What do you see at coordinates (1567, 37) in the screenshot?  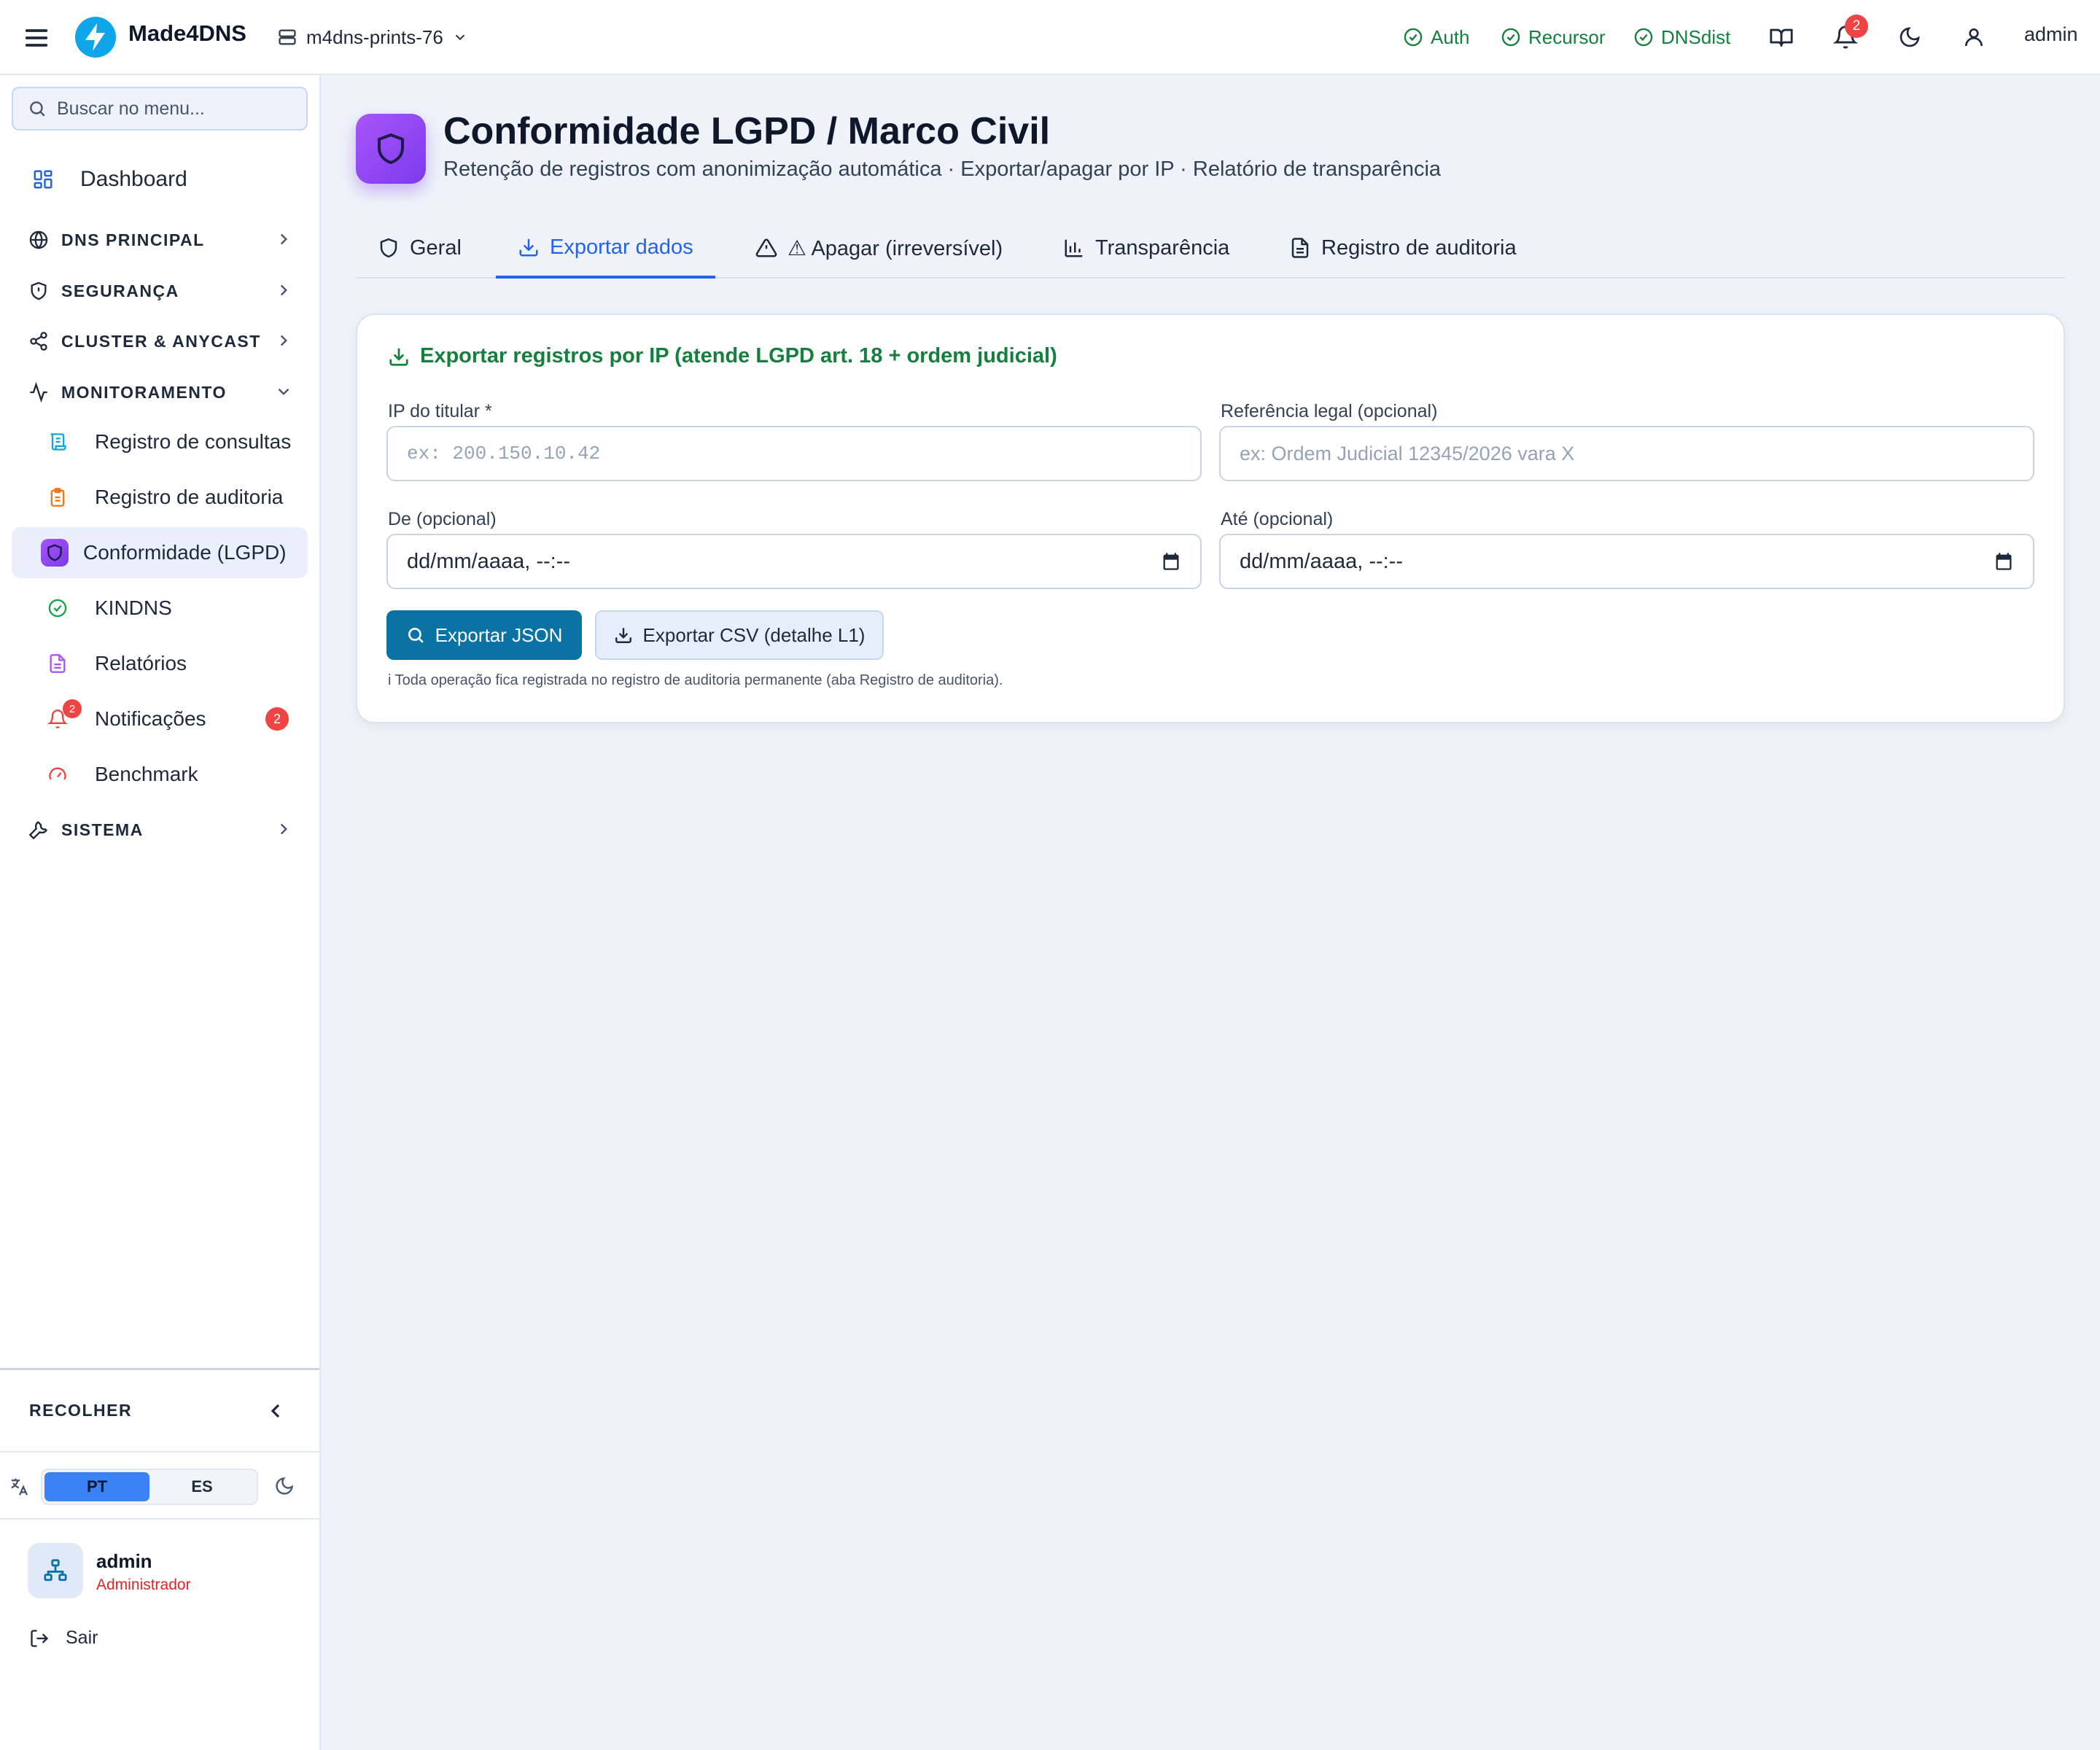 I see `status-label: Recursor` at bounding box center [1567, 37].